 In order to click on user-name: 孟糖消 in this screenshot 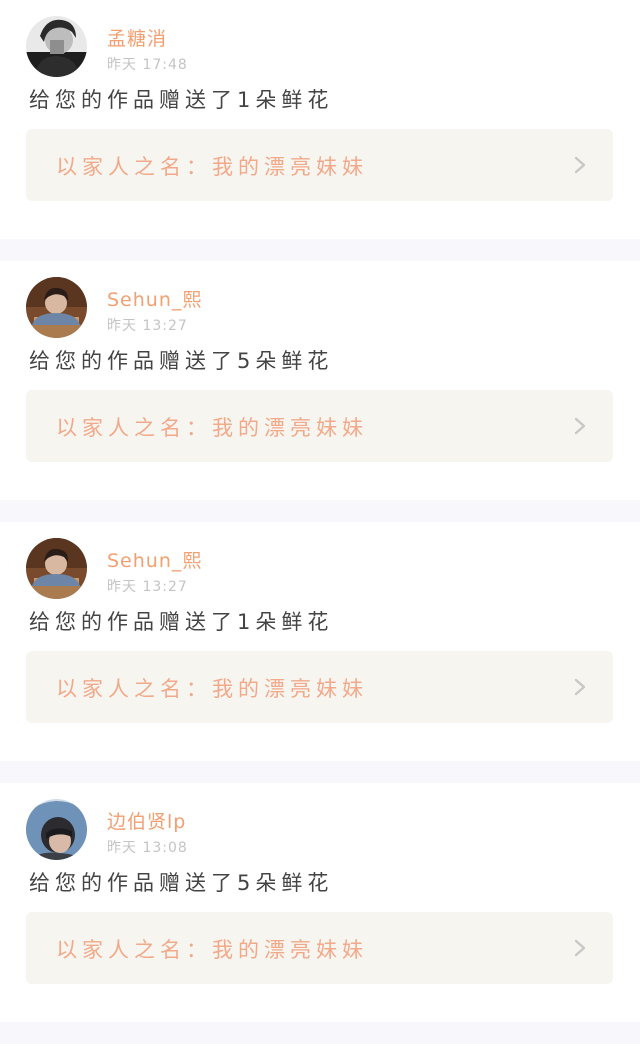, I will do `click(137, 37)`.